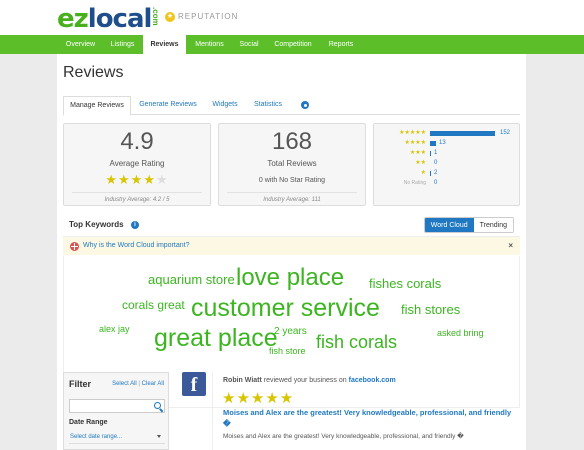  Describe the element at coordinates (268, 105) in the screenshot. I see `tab-statistics: Statistics` at that location.